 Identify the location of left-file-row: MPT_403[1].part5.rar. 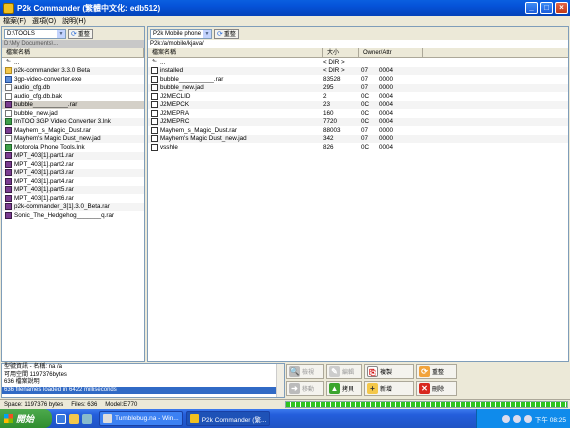
(73, 189).